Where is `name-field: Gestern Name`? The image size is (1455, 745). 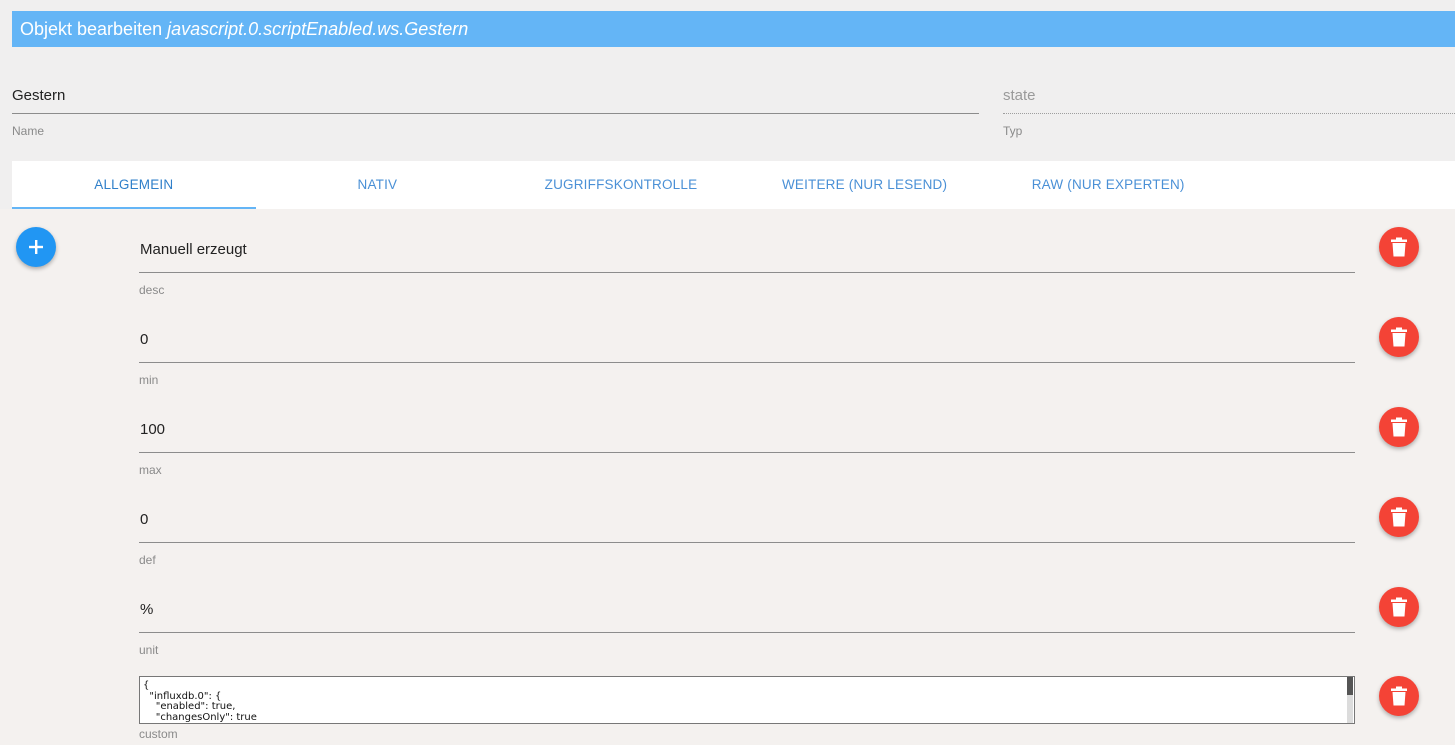
name-field: Gestern Name is located at coordinates (495, 108).